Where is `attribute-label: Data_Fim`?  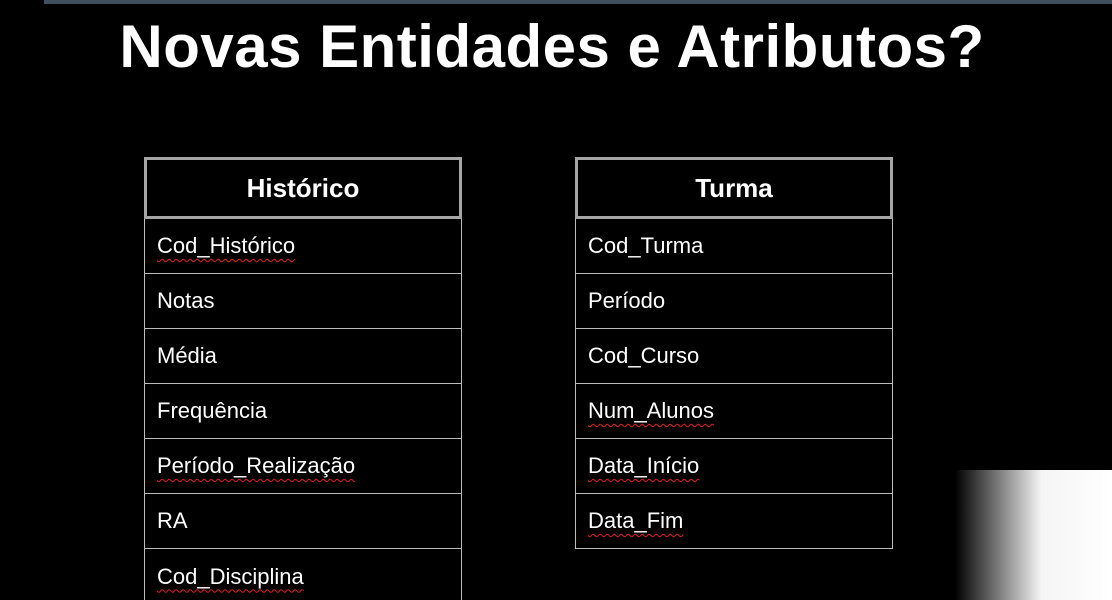
attribute-label: Data_Fim is located at coordinates (636, 520).